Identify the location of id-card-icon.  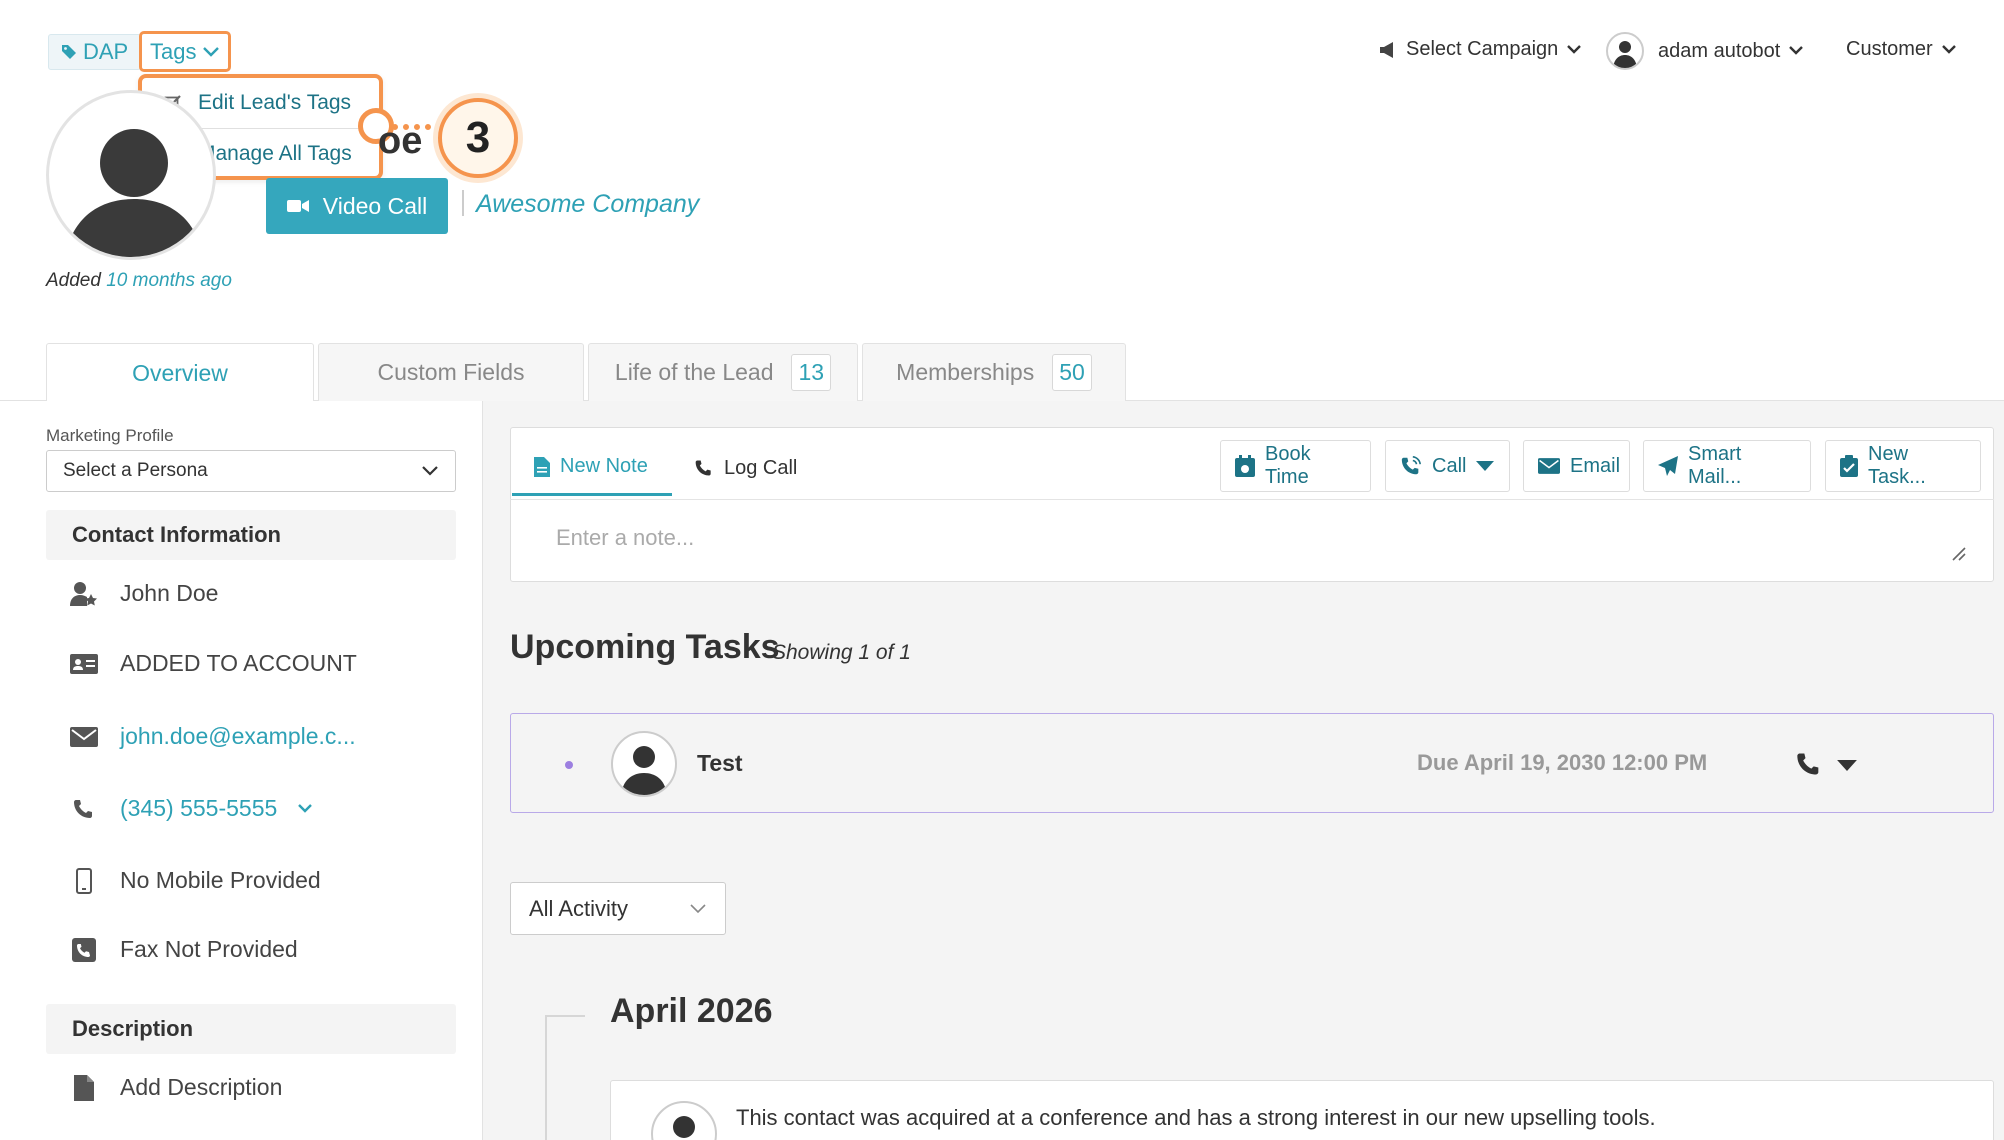
(84, 663).